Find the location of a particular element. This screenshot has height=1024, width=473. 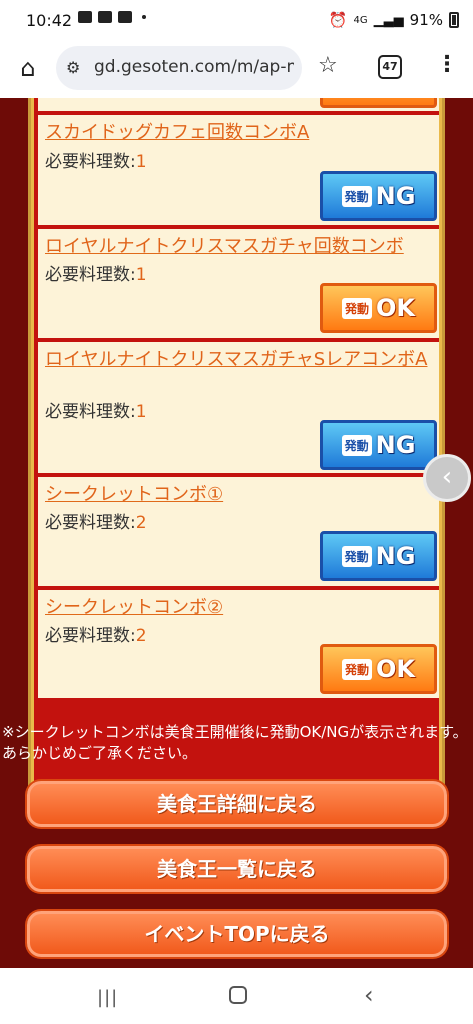

bookmark-star-icon: ☆ is located at coordinates (328, 65).